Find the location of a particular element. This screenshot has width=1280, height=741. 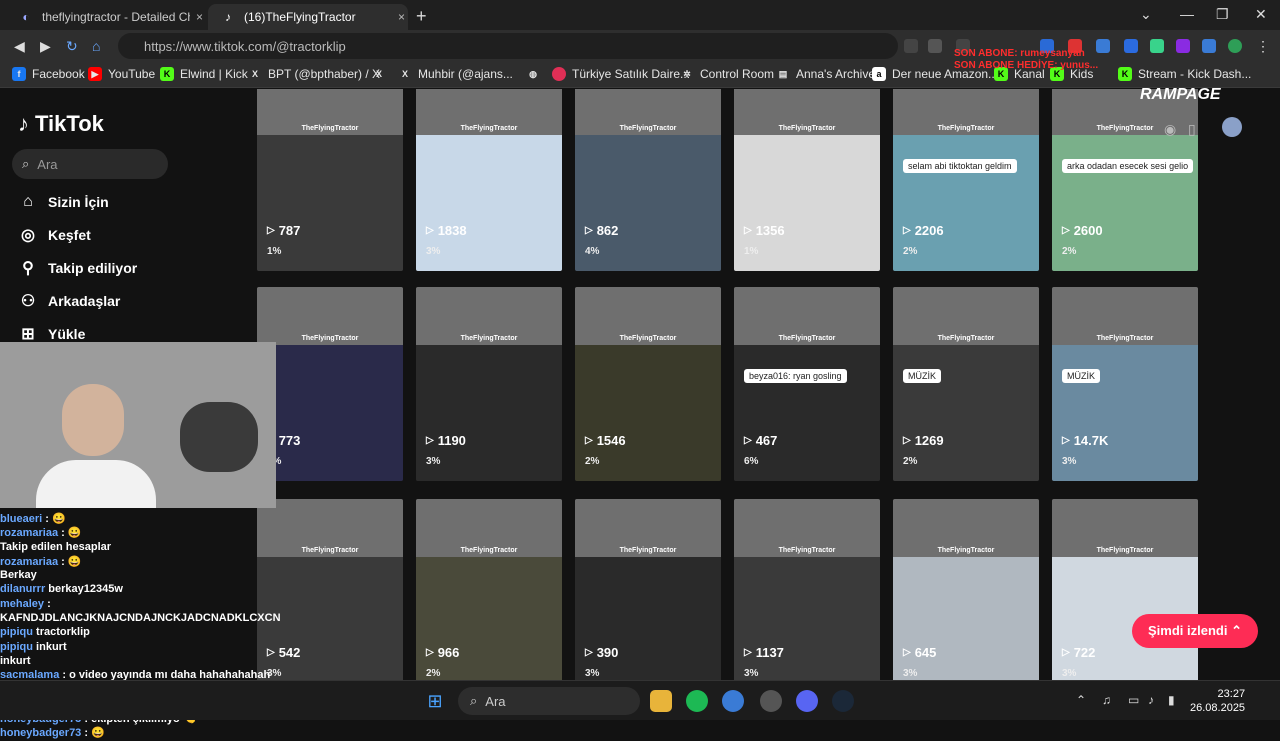

battery-icon: ▮ is located at coordinates (1171, 700).